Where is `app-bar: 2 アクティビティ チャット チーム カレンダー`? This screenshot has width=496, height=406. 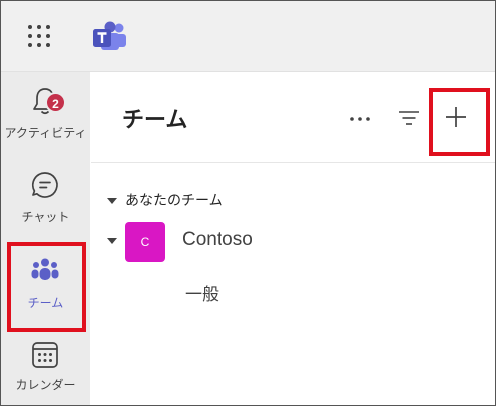 app-bar: 2 アクティビティ チャット チーム カレンダー is located at coordinates (45, 238).